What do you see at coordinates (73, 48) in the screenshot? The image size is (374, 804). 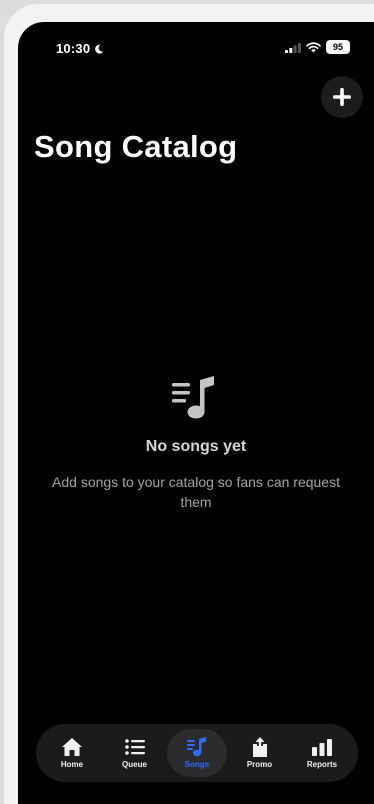 I see `status-time-label: 10:30` at bounding box center [73, 48].